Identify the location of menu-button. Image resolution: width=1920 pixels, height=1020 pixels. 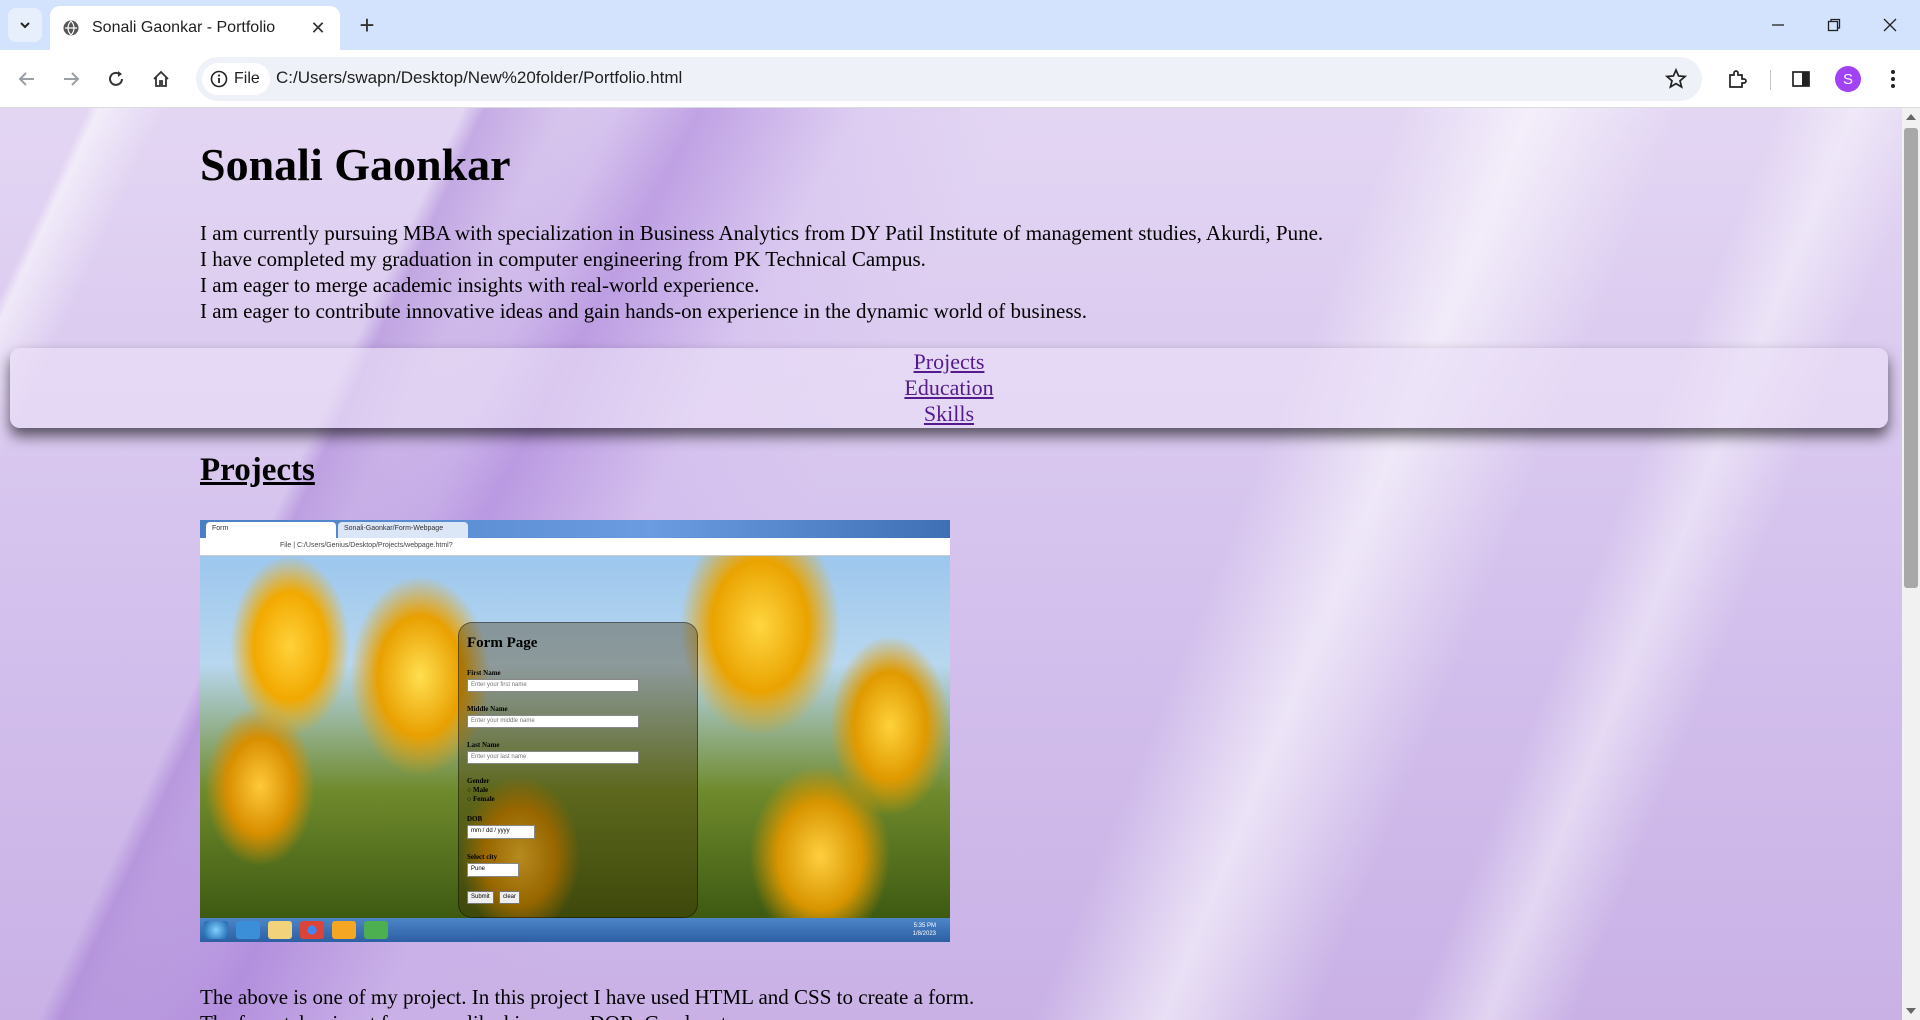
(1893, 79).